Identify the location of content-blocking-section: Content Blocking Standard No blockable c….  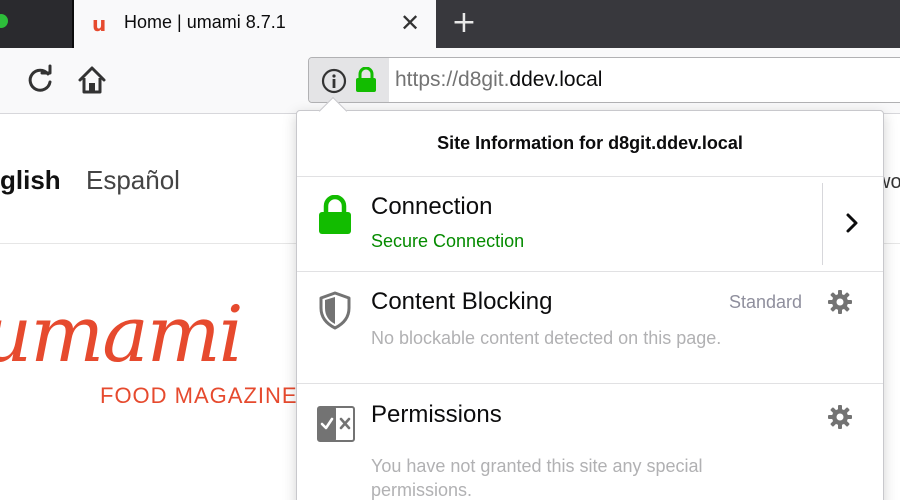
(590, 328).